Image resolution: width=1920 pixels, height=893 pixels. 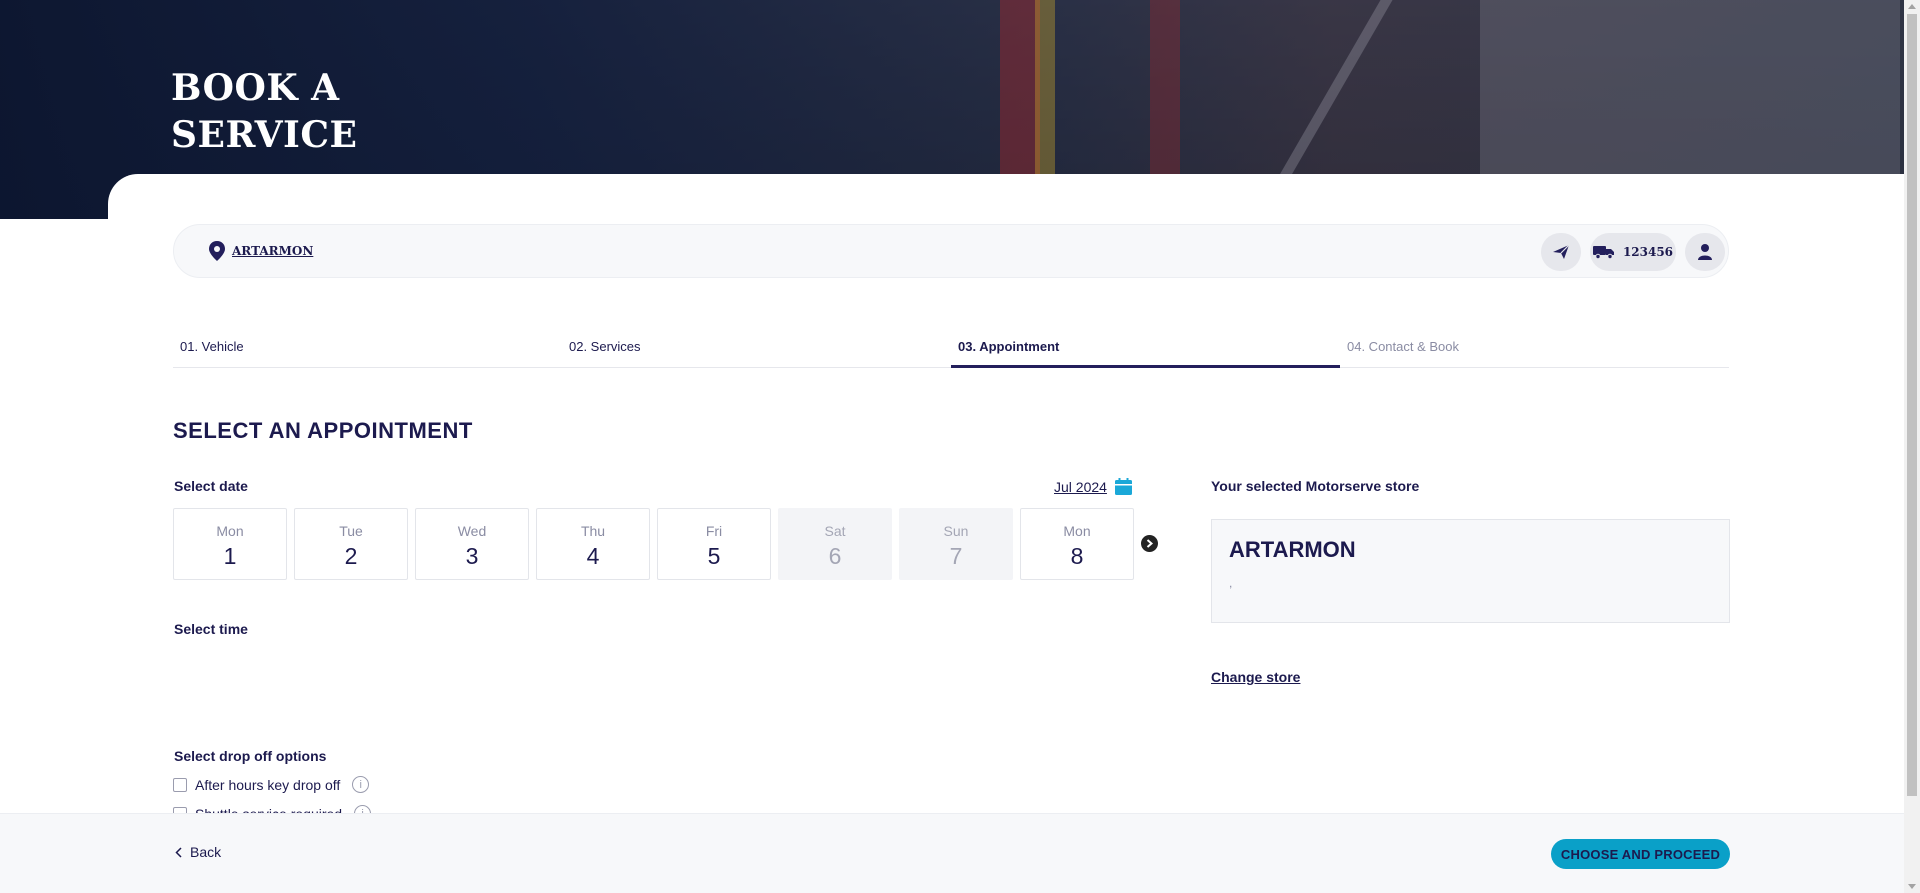 What do you see at coordinates (1231, 583) in the screenshot?
I see `store-address: ,` at bounding box center [1231, 583].